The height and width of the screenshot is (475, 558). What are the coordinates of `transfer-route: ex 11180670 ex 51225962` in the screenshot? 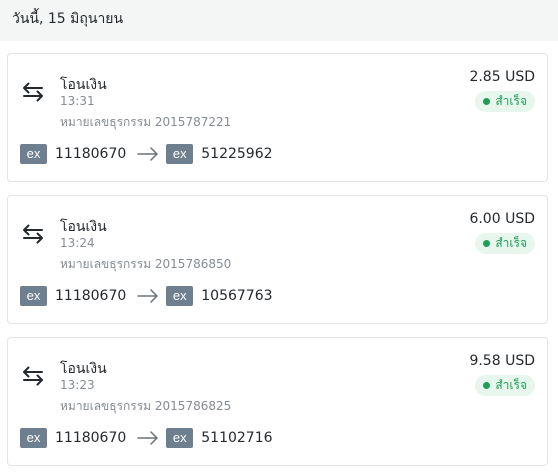 It's located at (146, 154).